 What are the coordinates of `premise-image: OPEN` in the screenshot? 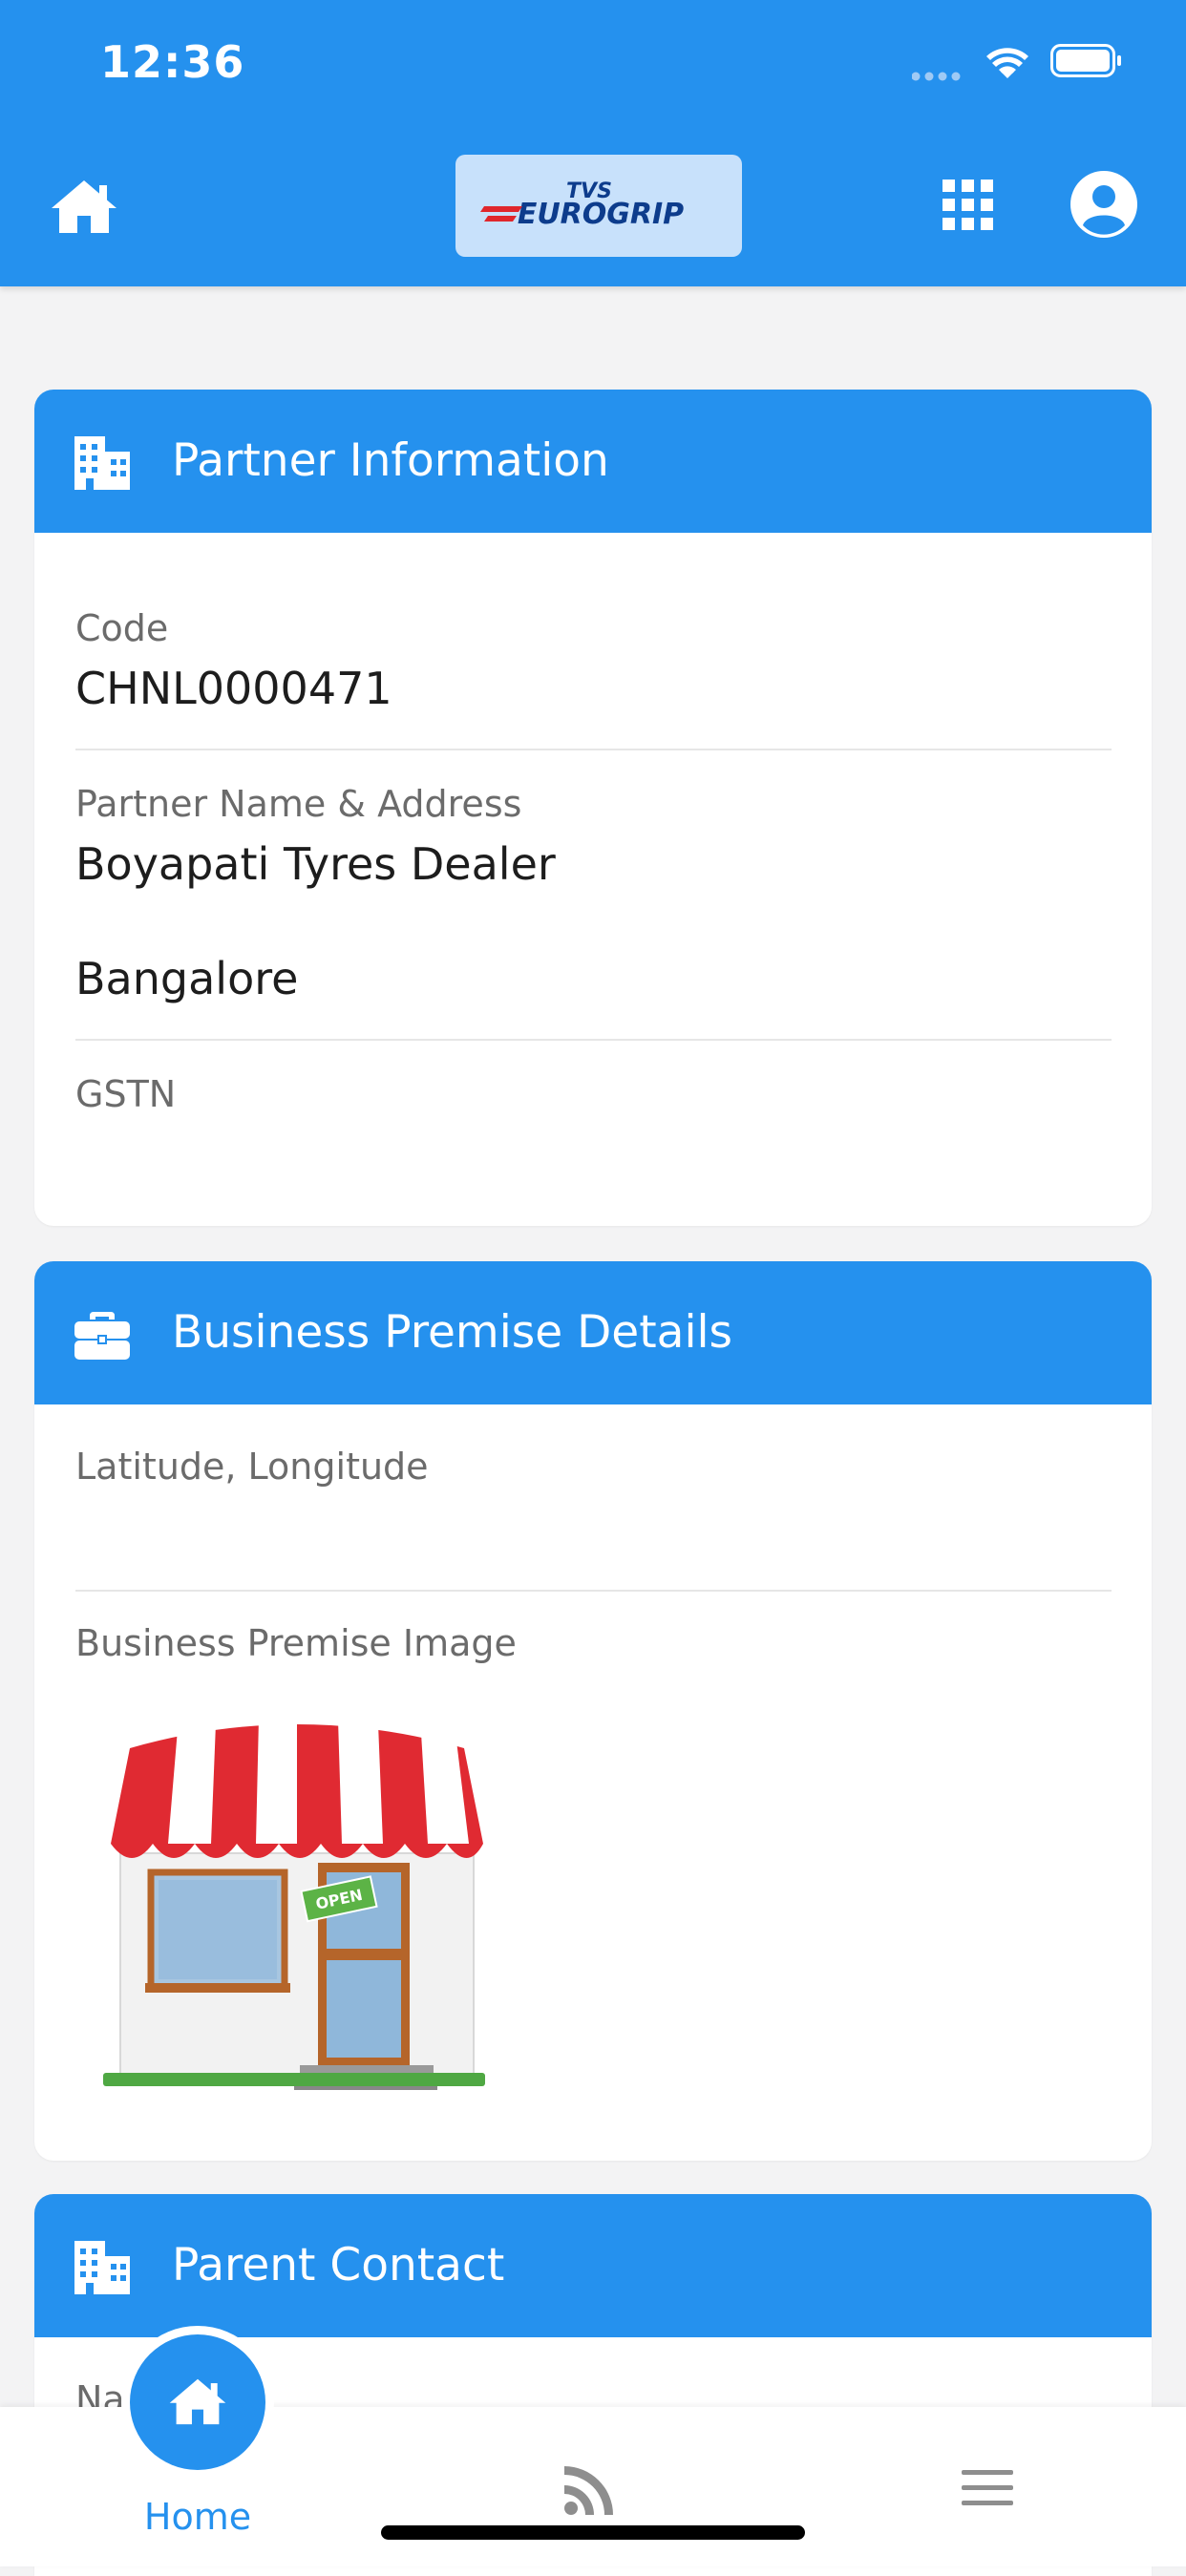 It's located at (307, 1910).